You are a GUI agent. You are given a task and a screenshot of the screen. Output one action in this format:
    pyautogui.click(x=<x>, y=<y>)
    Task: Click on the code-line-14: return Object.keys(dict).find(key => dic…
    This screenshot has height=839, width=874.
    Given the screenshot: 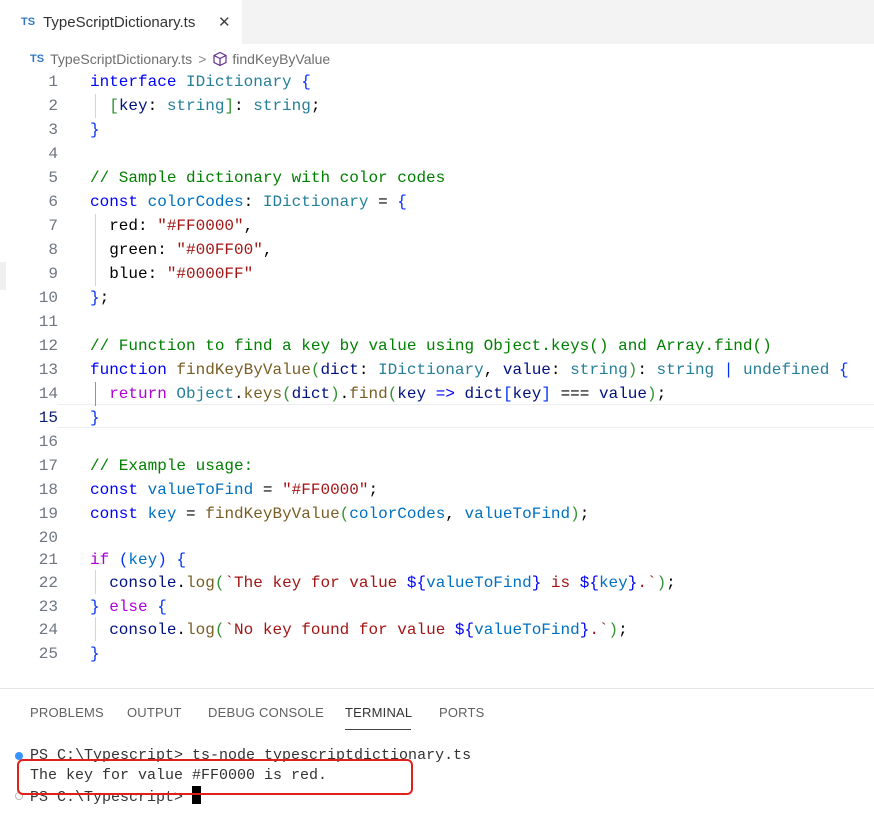 What is the action you would take?
    pyautogui.click(x=388, y=394)
    